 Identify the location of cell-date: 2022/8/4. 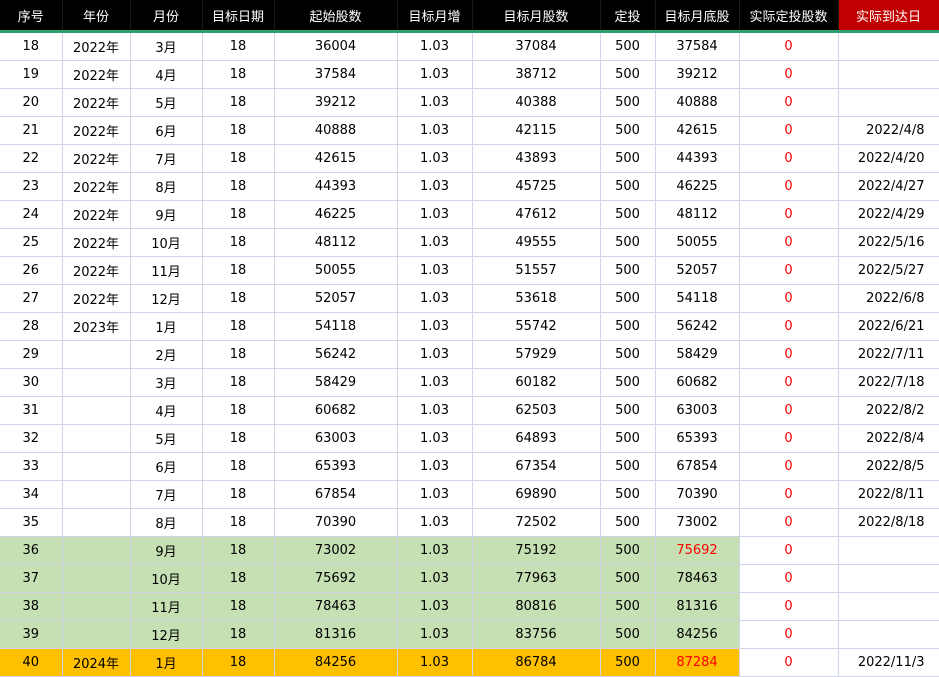
(888, 438).